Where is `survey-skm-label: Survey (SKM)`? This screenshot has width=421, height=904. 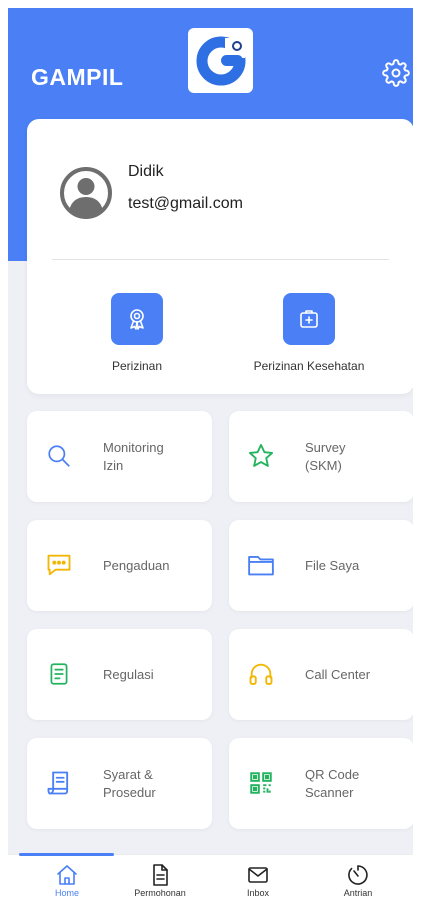
survey-skm-label: Survey (SKM) is located at coordinates (325, 456).